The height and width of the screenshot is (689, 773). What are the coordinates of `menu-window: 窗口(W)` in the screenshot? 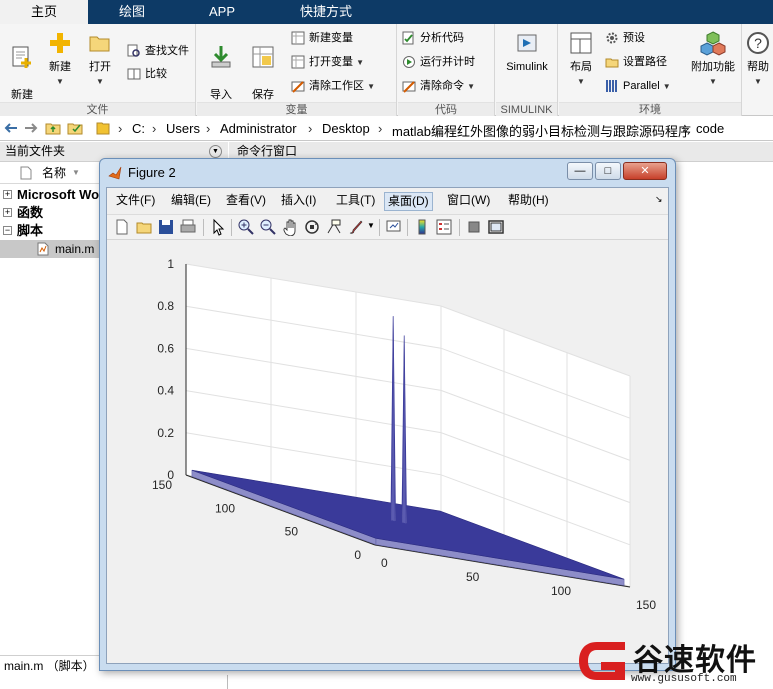 It's located at (468, 201).